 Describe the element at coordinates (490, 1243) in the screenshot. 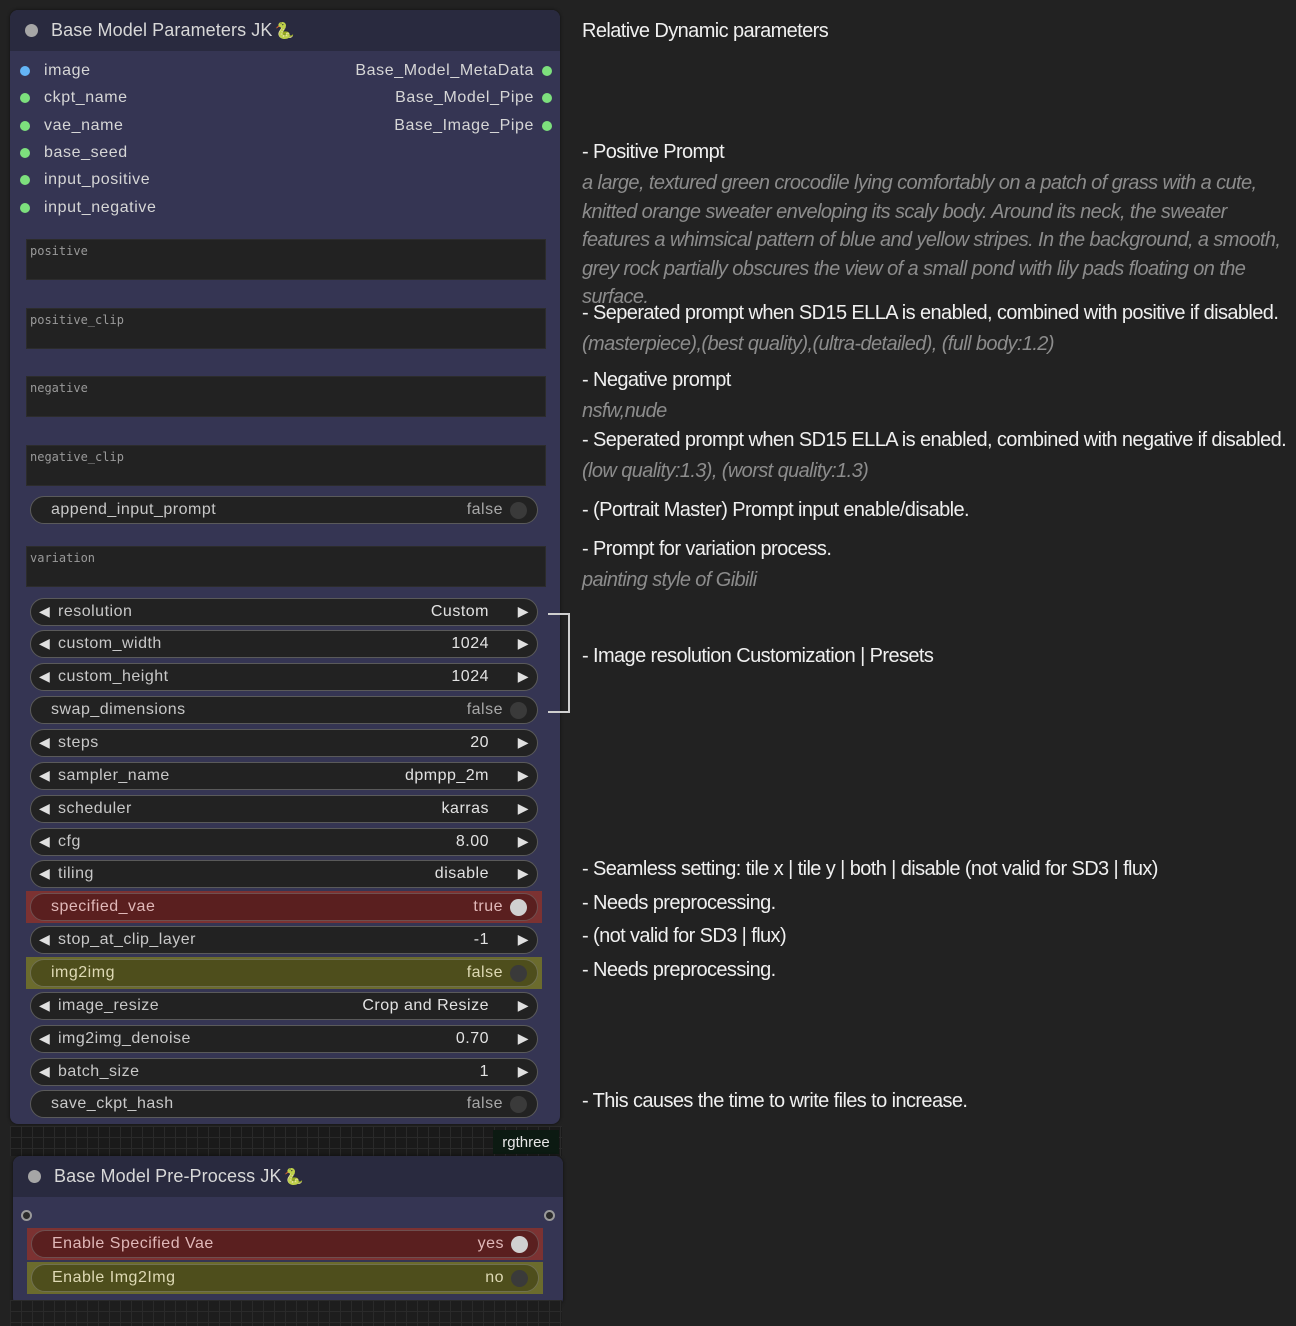

I see `widget-value: yes` at that location.